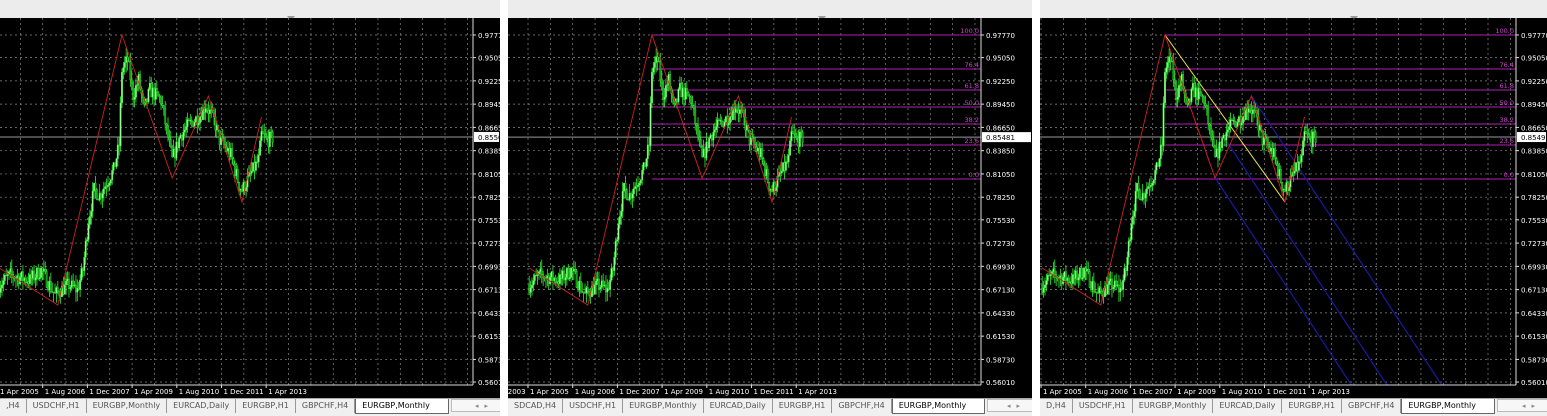 This screenshot has height=416, width=1547. I want to click on time-tick-label: 1 Apr 2009, so click(1196, 392).